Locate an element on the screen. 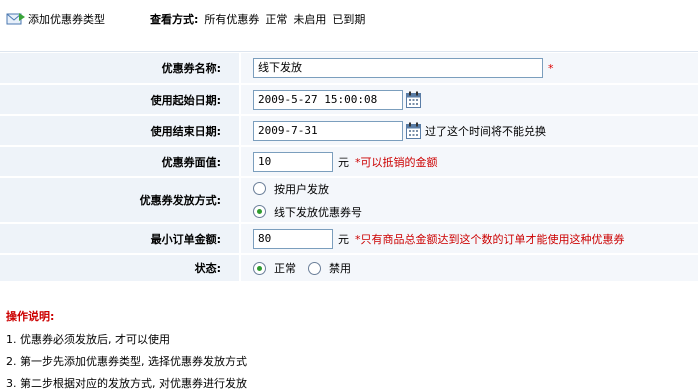 The height and width of the screenshot is (391, 698). view-mode-filter: 查看方式: 所有优惠券 正常 未启用 已到期 is located at coordinates (257, 19).